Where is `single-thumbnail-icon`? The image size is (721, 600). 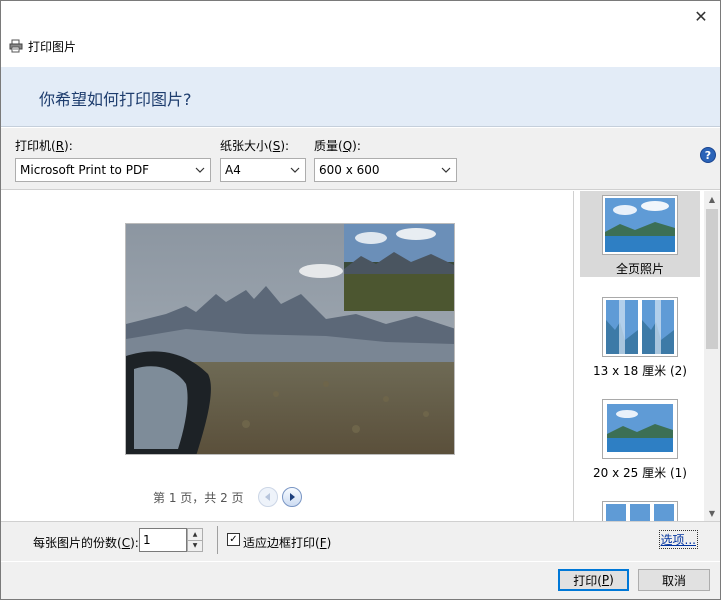 single-thumbnail-icon is located at coordinates (640, 429).